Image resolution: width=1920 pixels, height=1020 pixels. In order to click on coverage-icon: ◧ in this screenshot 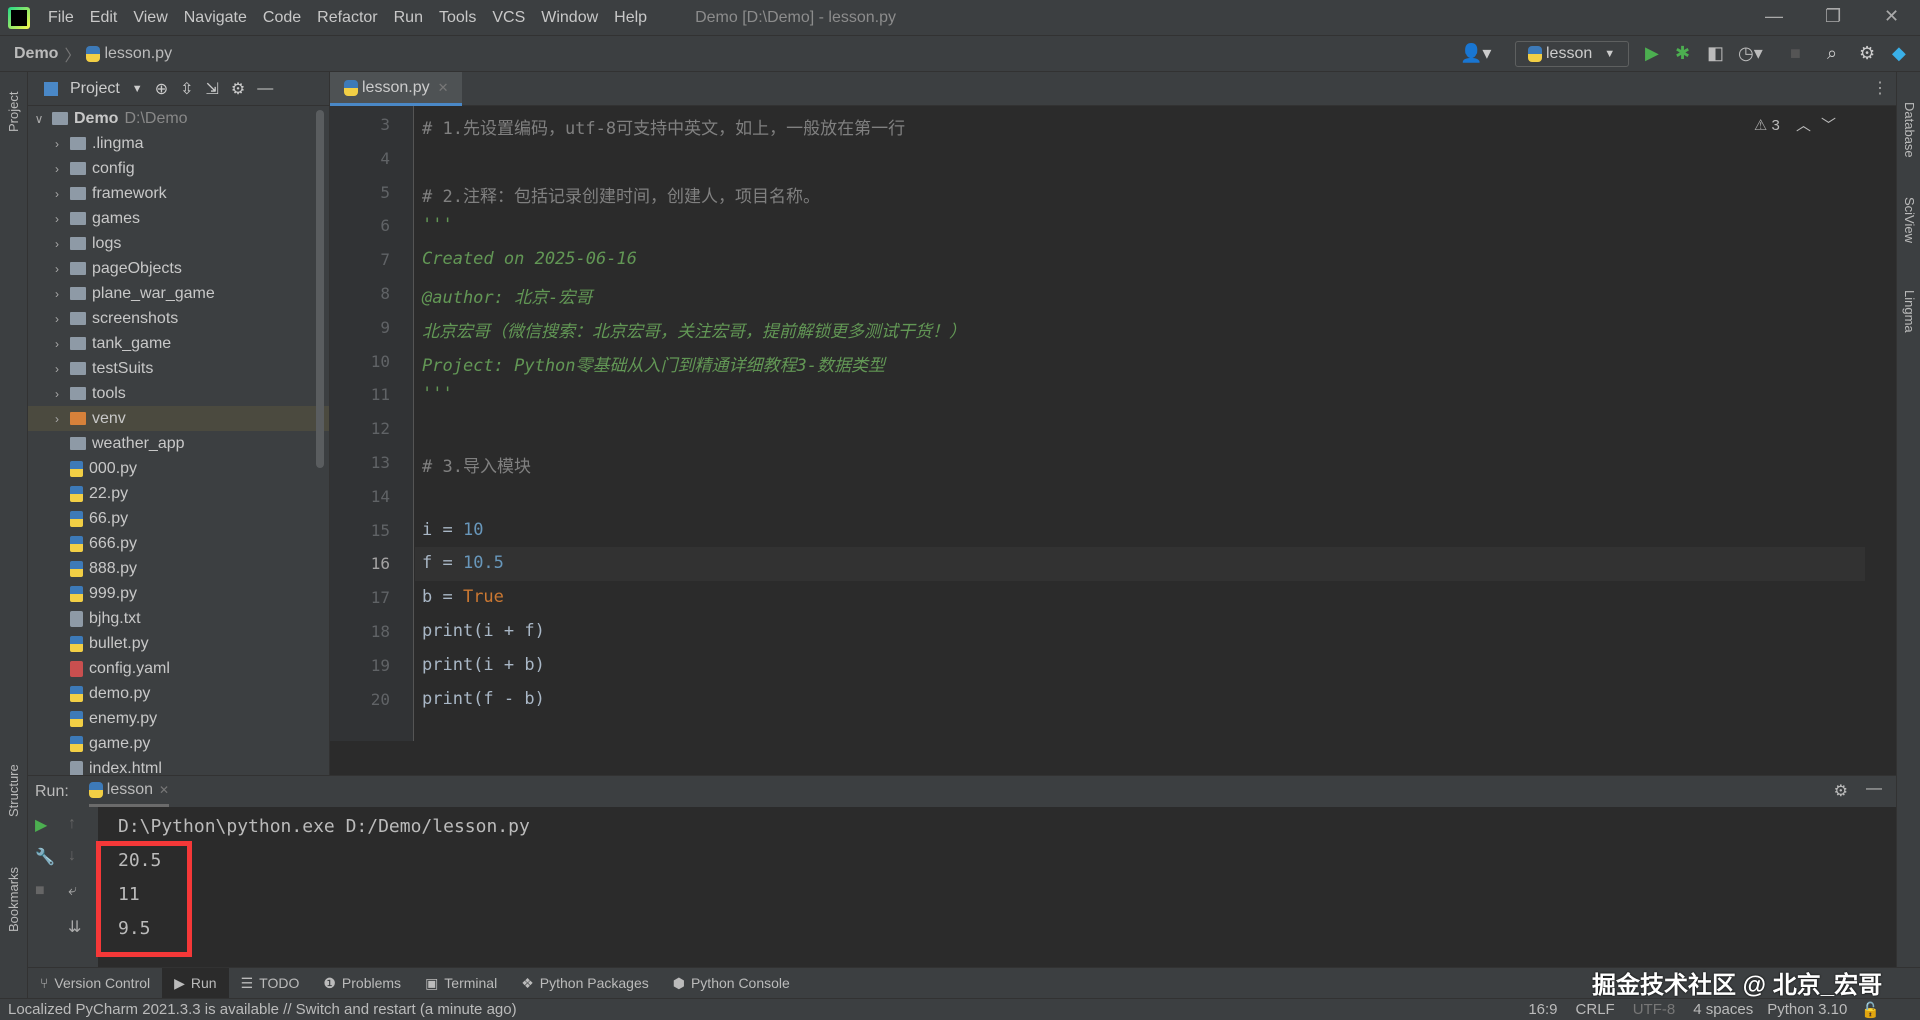, I will do `click(1715, 53)`.